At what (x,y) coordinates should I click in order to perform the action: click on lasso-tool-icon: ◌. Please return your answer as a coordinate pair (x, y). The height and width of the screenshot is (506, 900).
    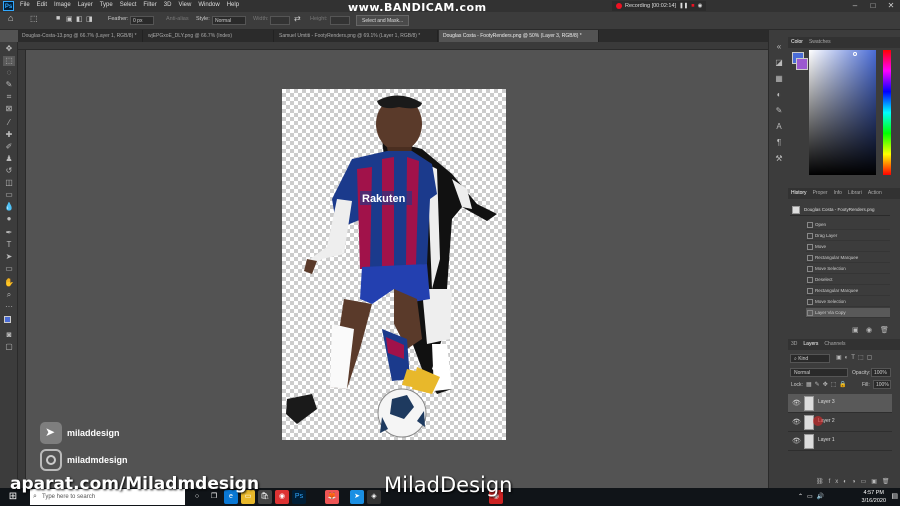
    Looking at the image, I should click on (9, 73).